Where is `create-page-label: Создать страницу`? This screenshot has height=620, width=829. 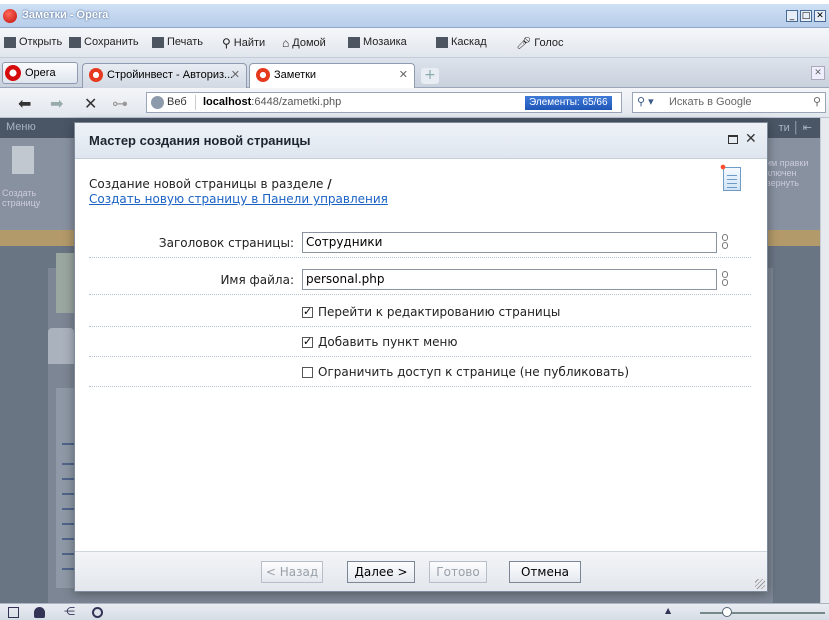
create-page-label: Создать страницу is located at coordinates (21, 198).